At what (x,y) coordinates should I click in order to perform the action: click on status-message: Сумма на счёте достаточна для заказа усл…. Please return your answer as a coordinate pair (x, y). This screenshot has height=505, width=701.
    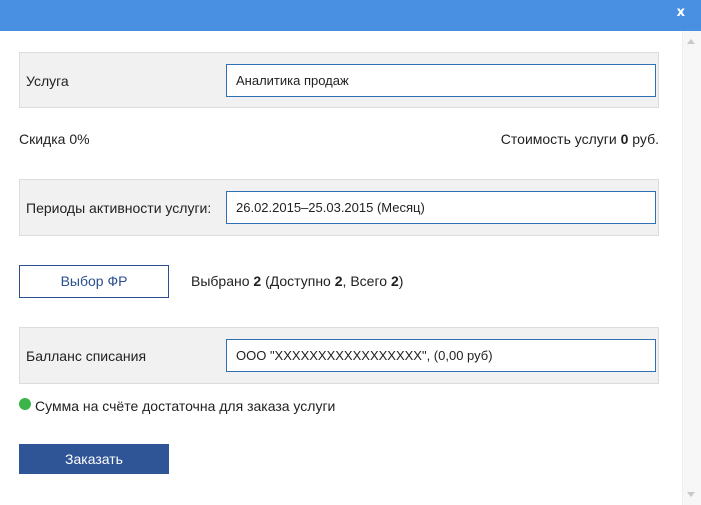
    Looking at the image, I should click on (185, 406).